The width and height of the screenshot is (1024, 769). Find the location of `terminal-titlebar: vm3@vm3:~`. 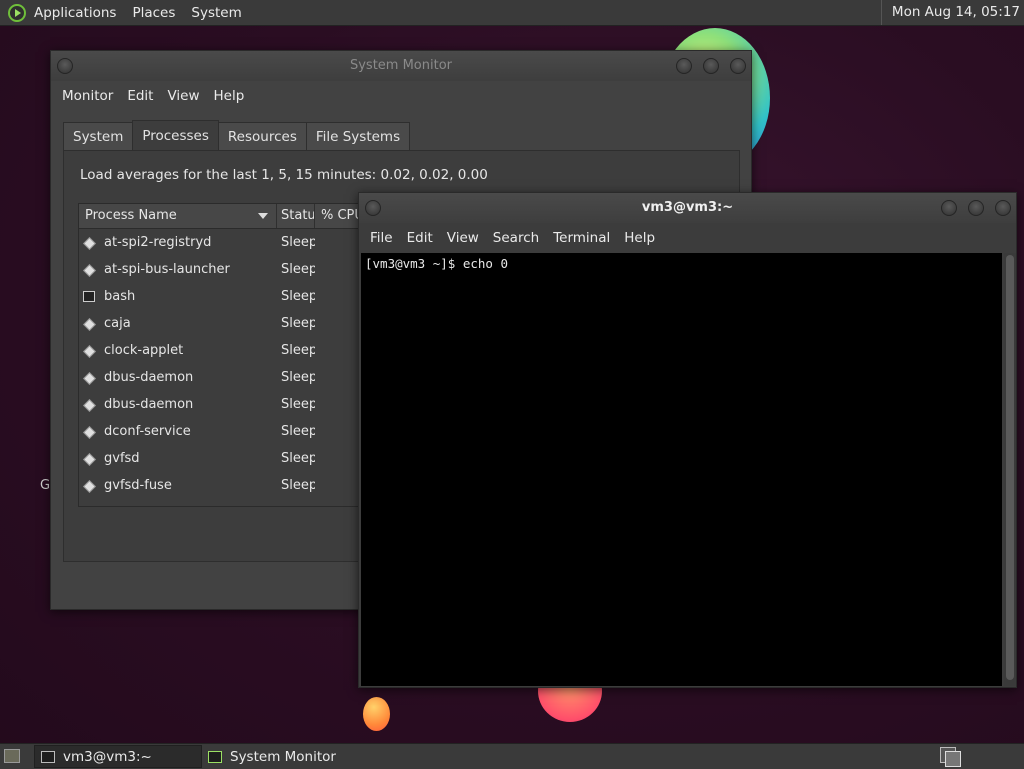

terminal-titlebar: vm3@vm3:~ is located at coordinates (687, 208).